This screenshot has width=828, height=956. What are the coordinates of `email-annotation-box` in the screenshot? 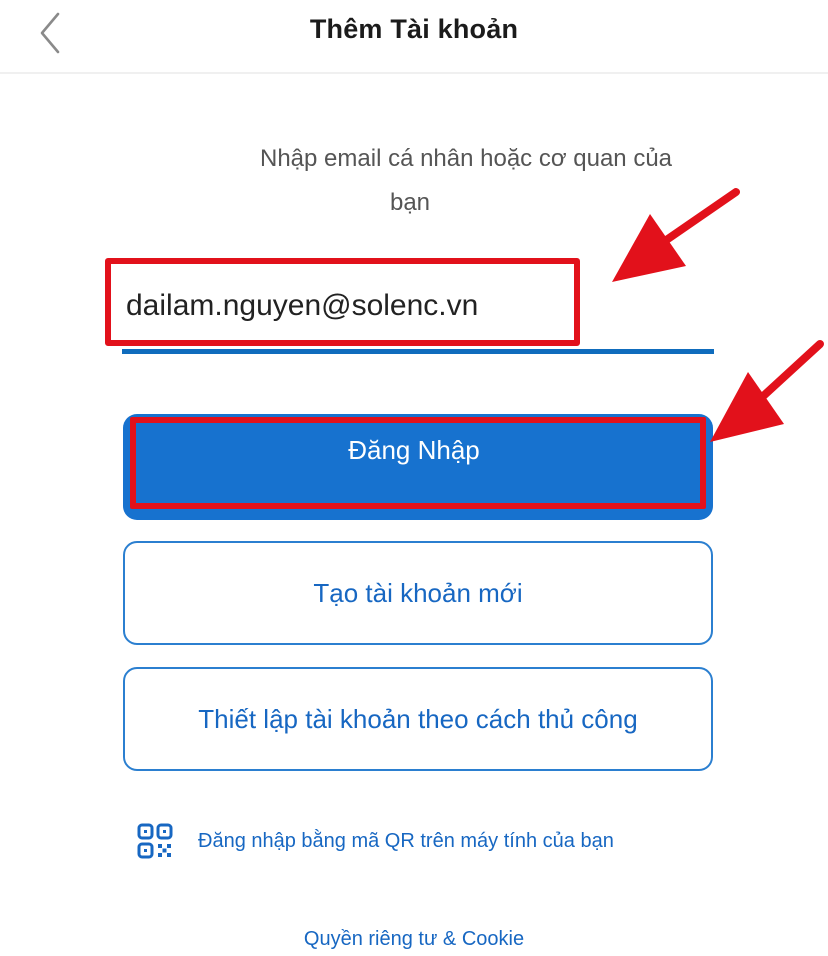 It's located at (342, 302).